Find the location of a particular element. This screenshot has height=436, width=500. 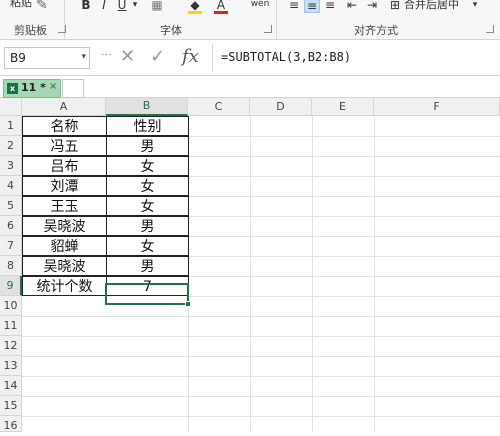

row-header-11: 11 is located at coordinates (11, 326).